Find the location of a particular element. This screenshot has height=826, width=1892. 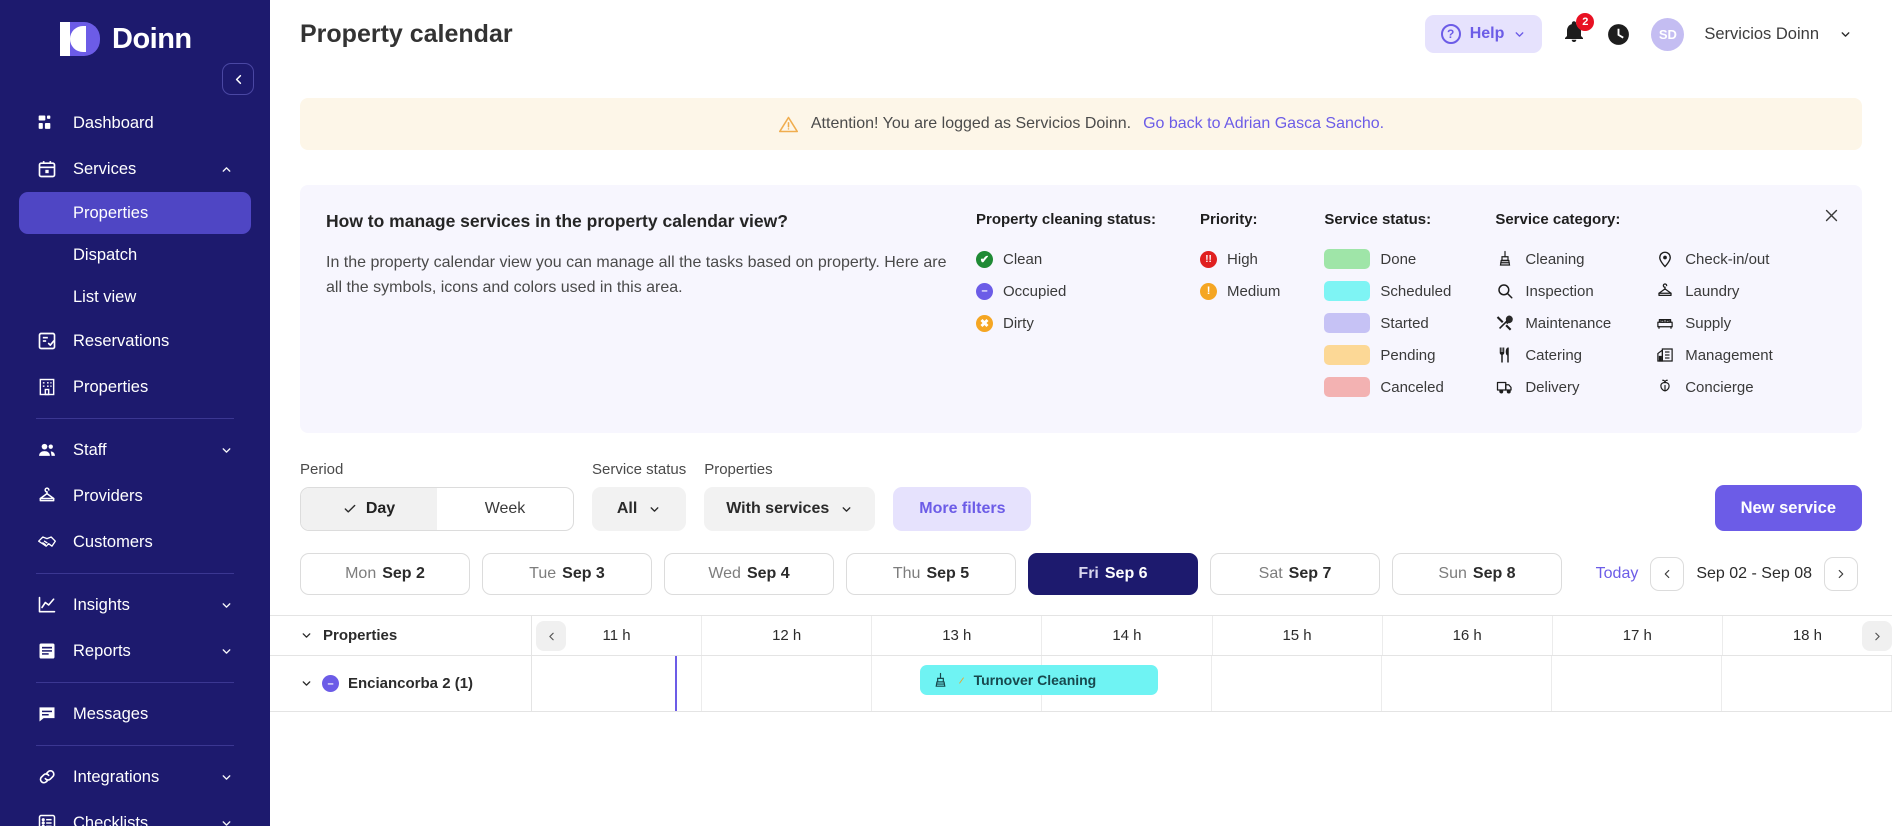

sidebar-item-label: Reservations is located at coordinates (121, 340).